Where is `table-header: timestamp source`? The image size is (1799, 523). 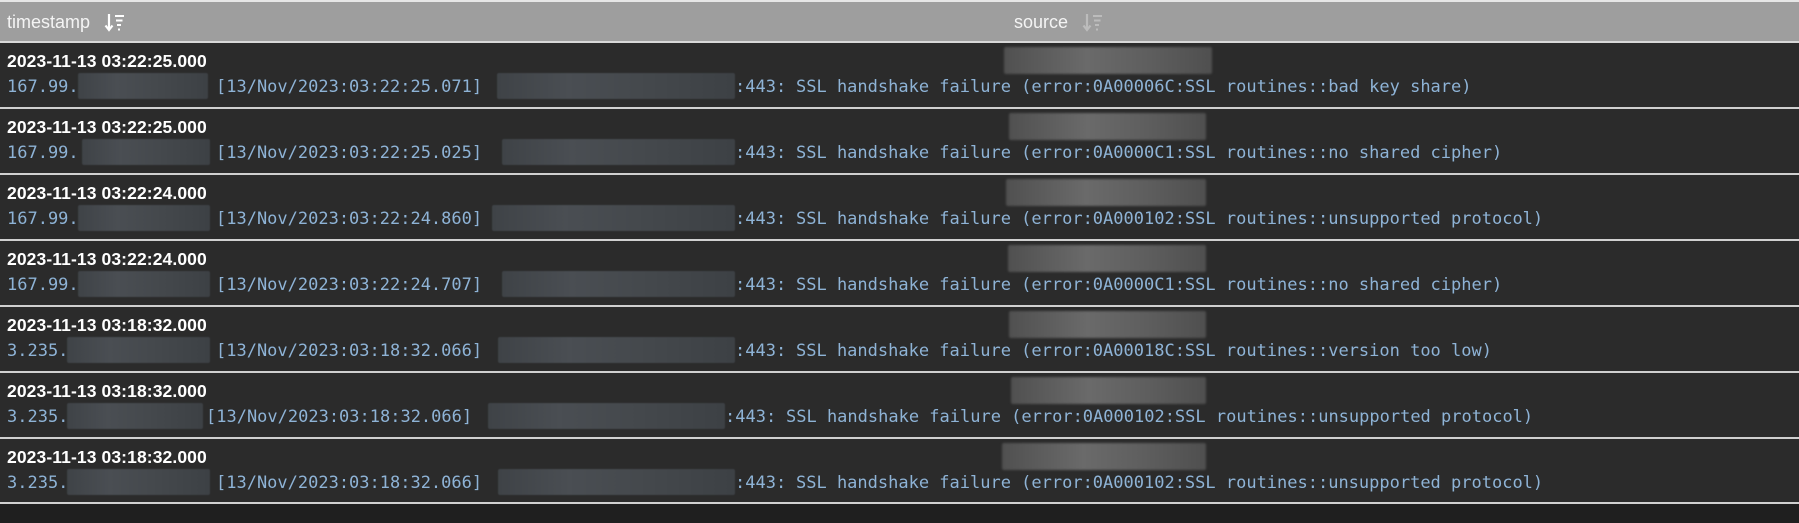
table-header: timestamp source is located at coordinates (899, 22).